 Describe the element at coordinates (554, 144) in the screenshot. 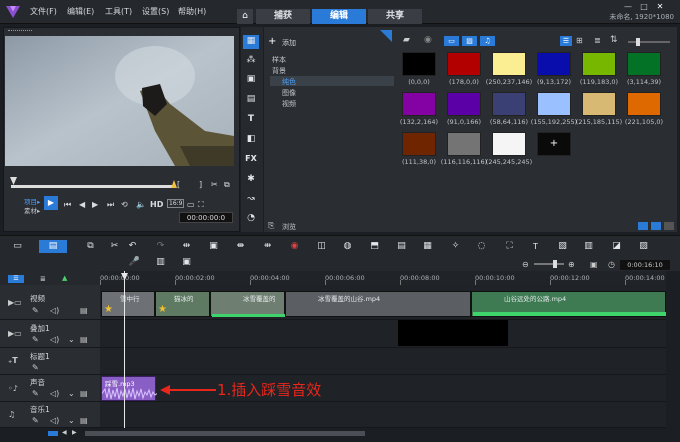

I see `add-color-button: +` at that location.